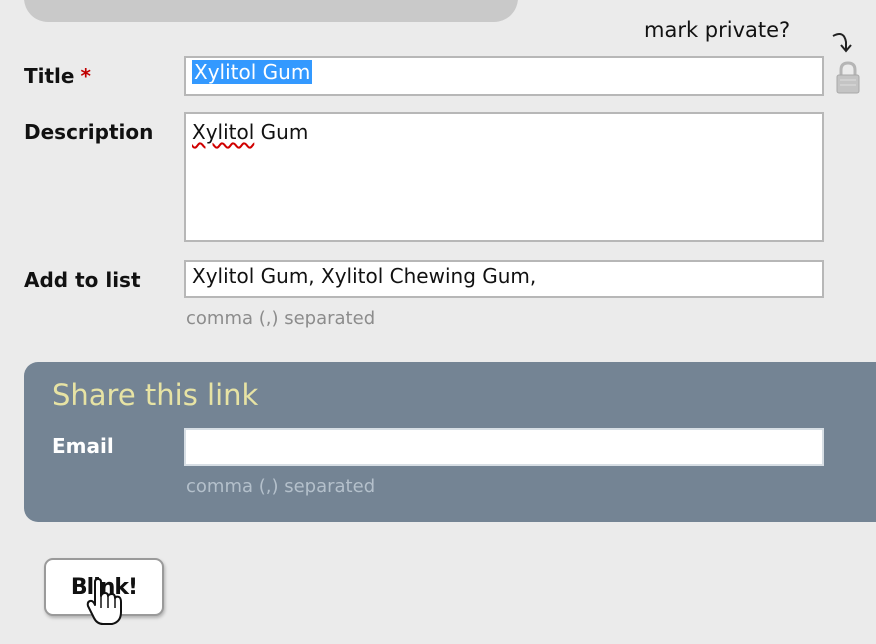 Image resolution: width=876 pixels, height=644 pixels. Describe the element at coordinates (504, 177) in the screenshot. I see `description-textarea: Xylitol Gum` at that location.